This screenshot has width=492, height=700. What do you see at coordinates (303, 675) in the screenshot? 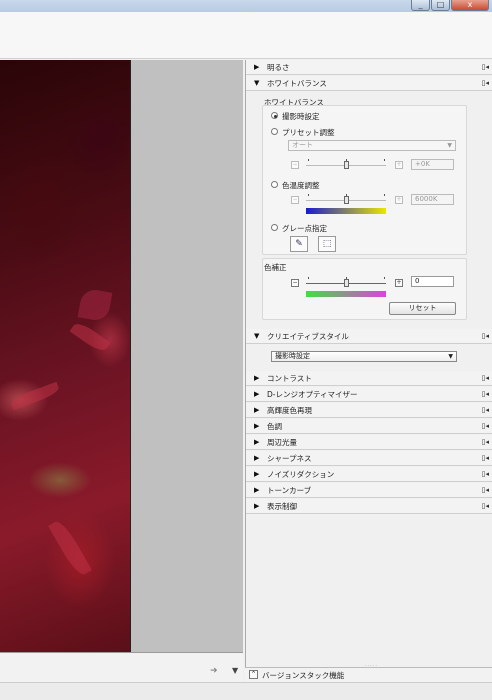
I see `version-stack-label: バージョンスタック機能` at bounding box center [303, 675].